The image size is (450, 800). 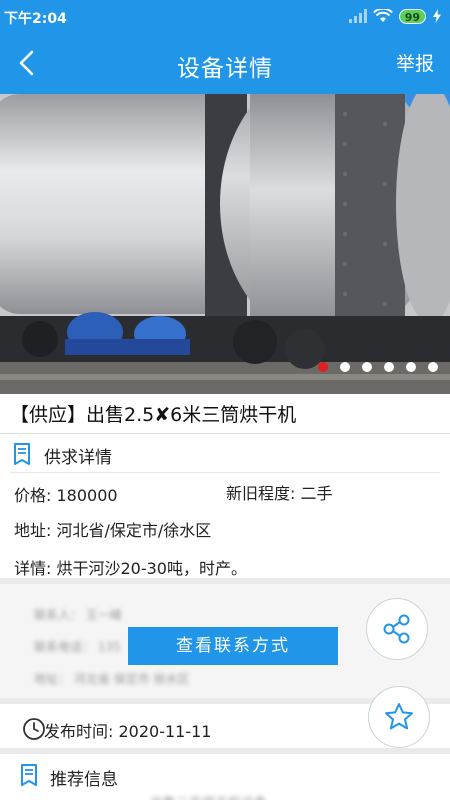 What do you see at coordinates (130, 568) in the screenshot?
I see `description-value: 详情: 烘干河沙20-30吨，时产。` at bounding box center [130, 568].